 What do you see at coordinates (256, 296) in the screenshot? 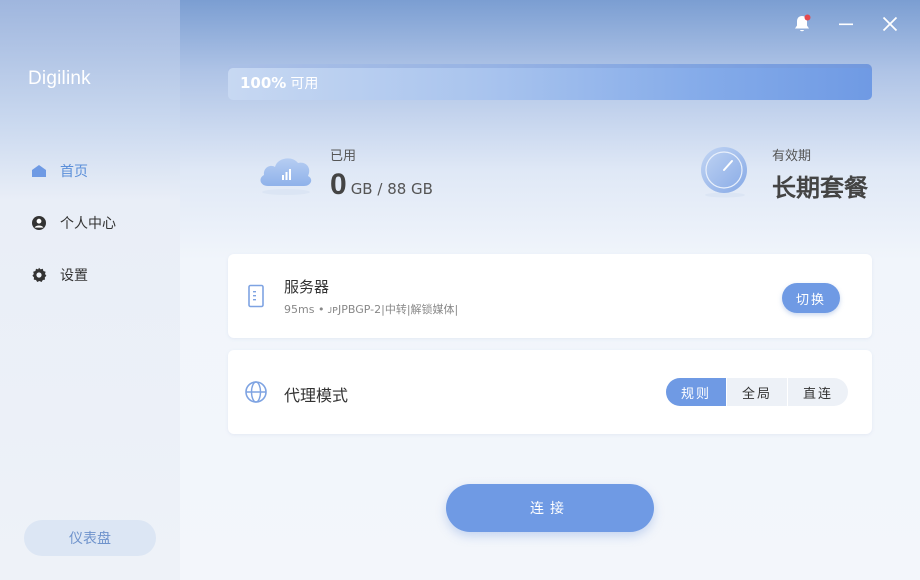
I see `server-icon` at bounding box center [256, 296].